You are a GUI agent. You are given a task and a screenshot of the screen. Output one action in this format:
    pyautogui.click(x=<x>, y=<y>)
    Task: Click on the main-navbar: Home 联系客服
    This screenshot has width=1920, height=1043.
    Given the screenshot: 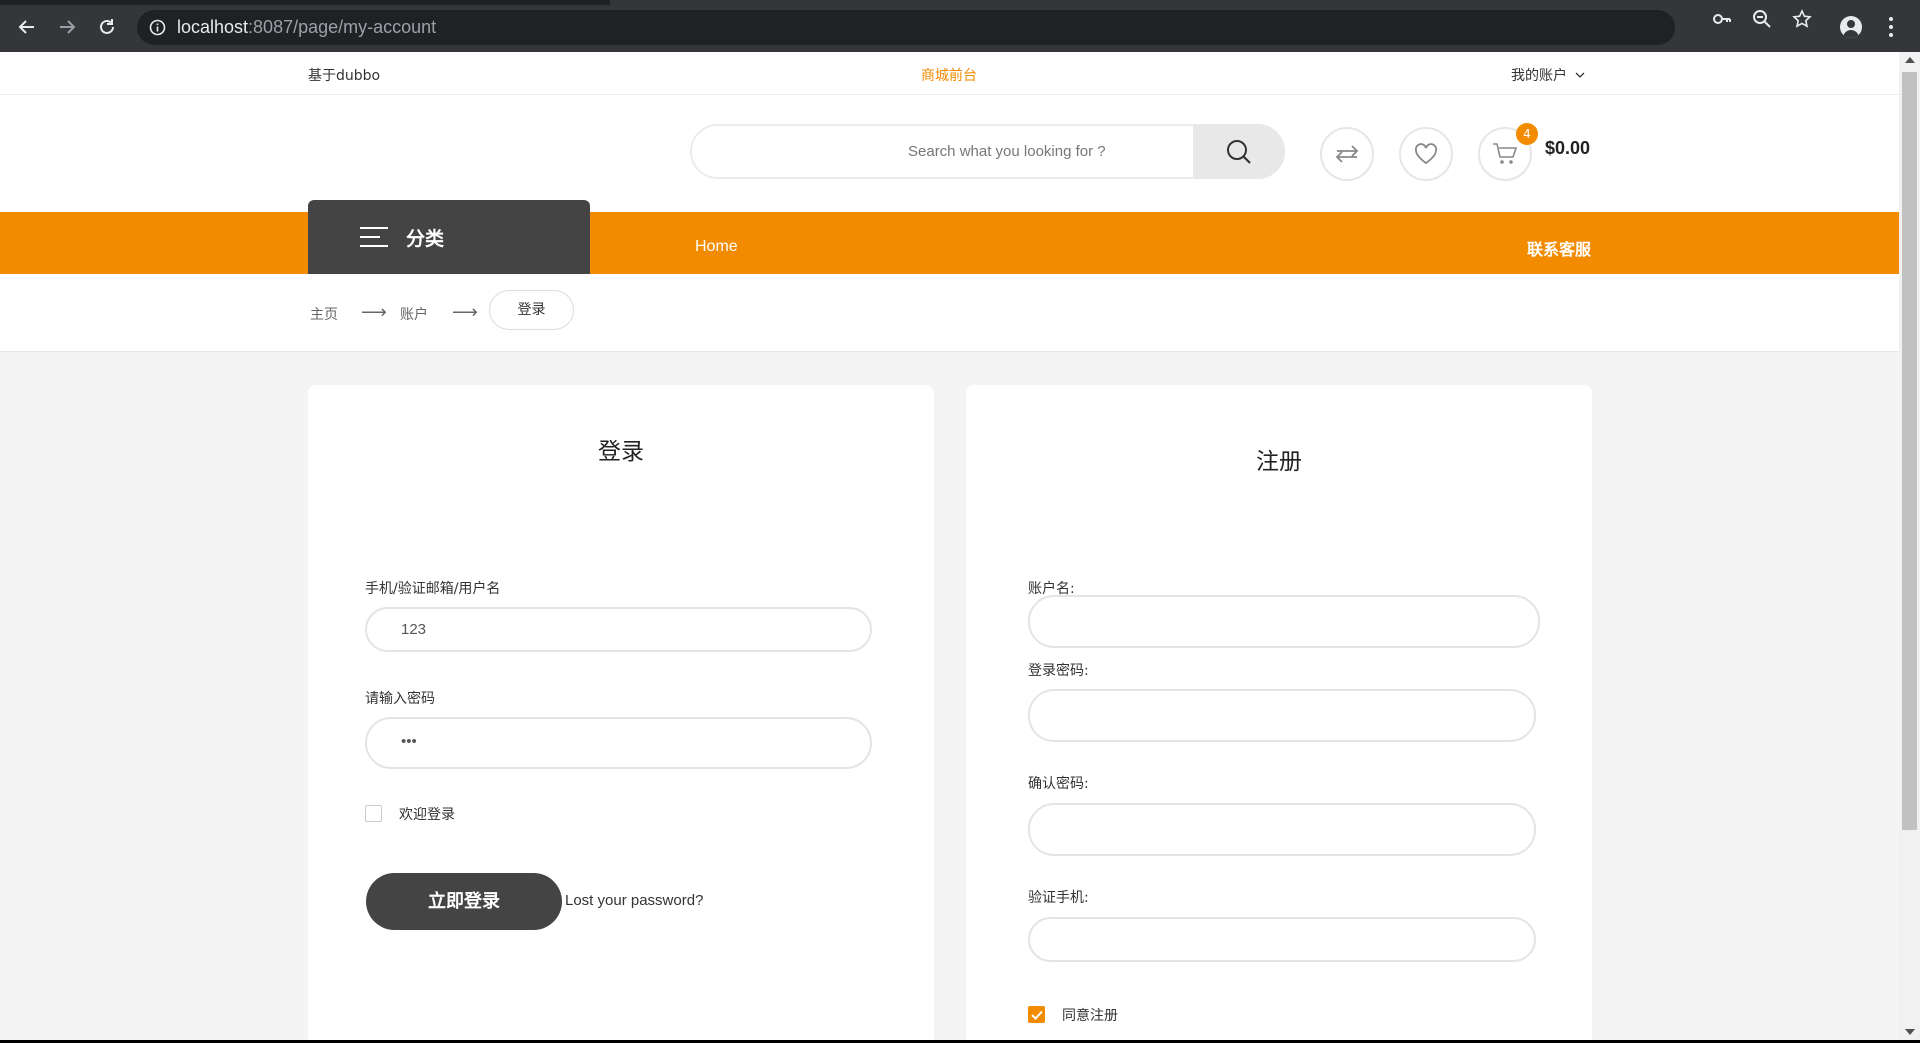 What is the action you would take?
    pyautogui.click(x=949, y=243)
    